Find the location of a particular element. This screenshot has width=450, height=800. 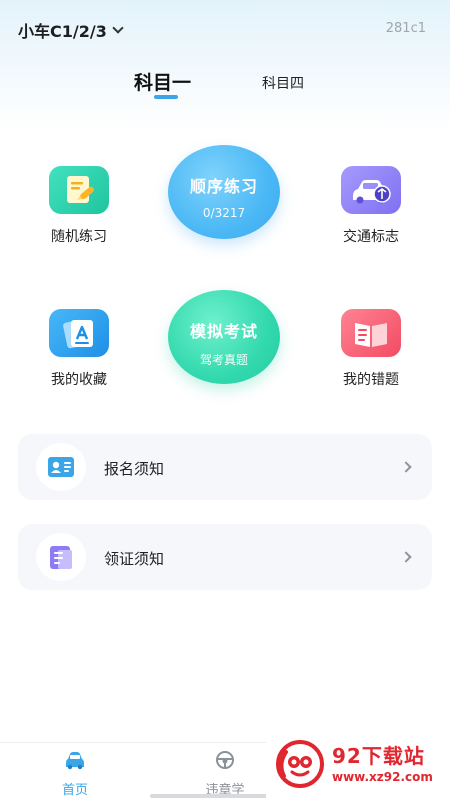

sequential-practice-button: 顺序练习 0/3217 is located at coordinates (224, 192).